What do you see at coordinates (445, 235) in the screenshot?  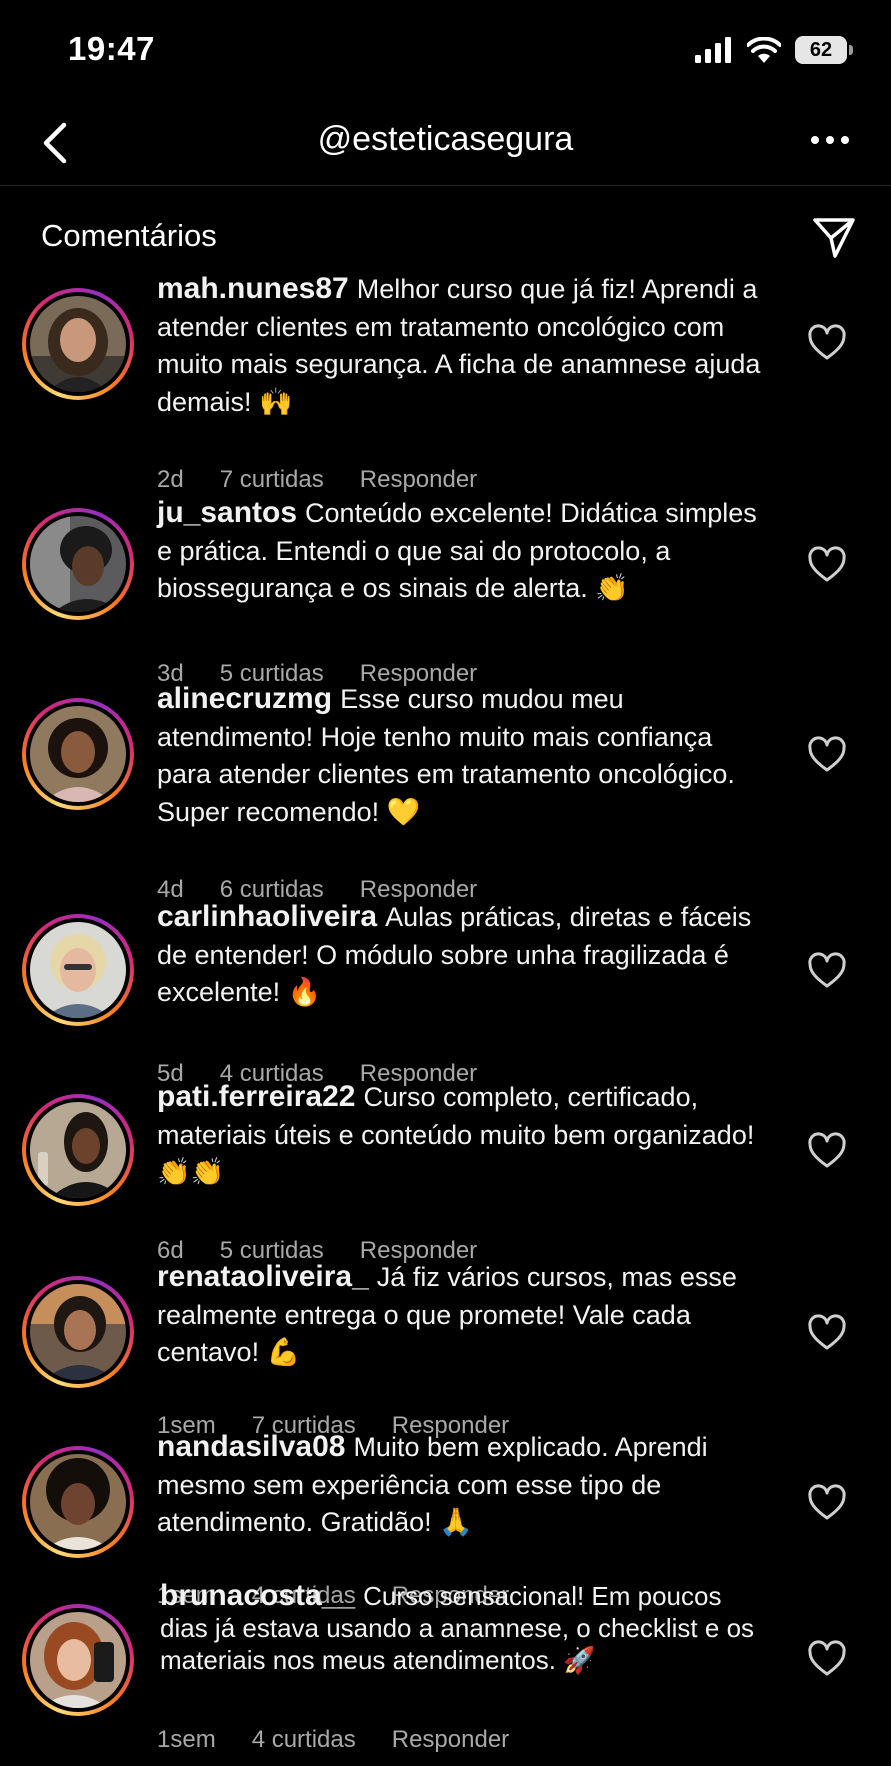 I see `comments-header: Comentários` at bounding box center [445, 235].